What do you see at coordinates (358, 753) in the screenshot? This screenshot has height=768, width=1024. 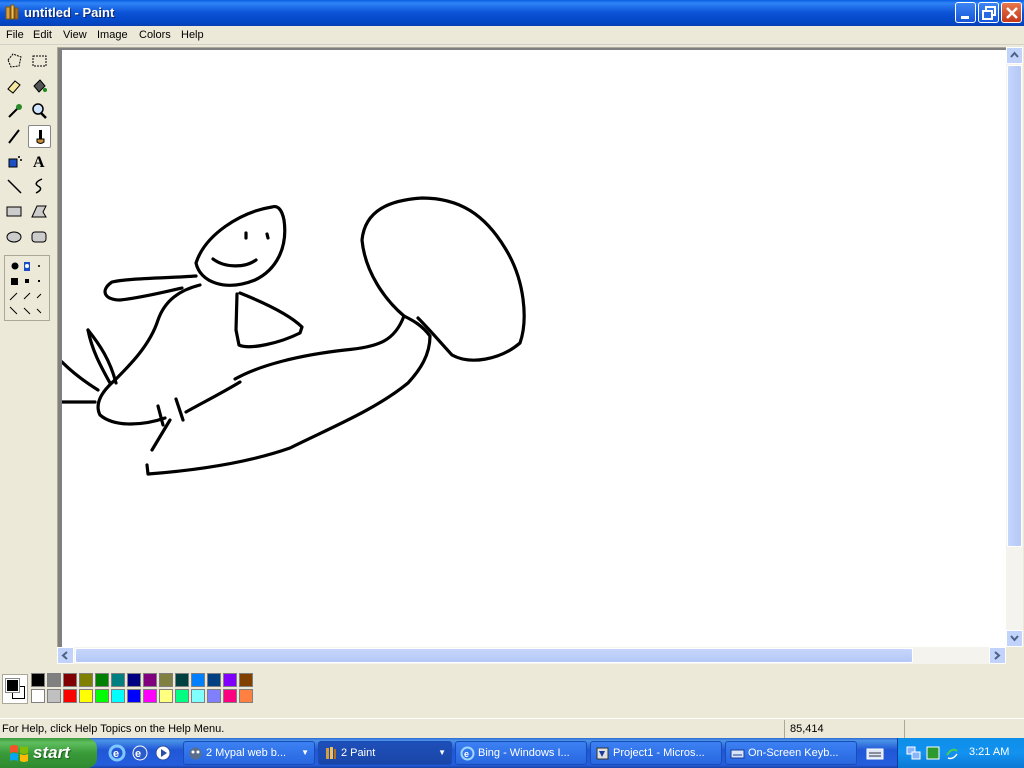 I see `task-label: 2 Paint` at bounding box center [358, 753].